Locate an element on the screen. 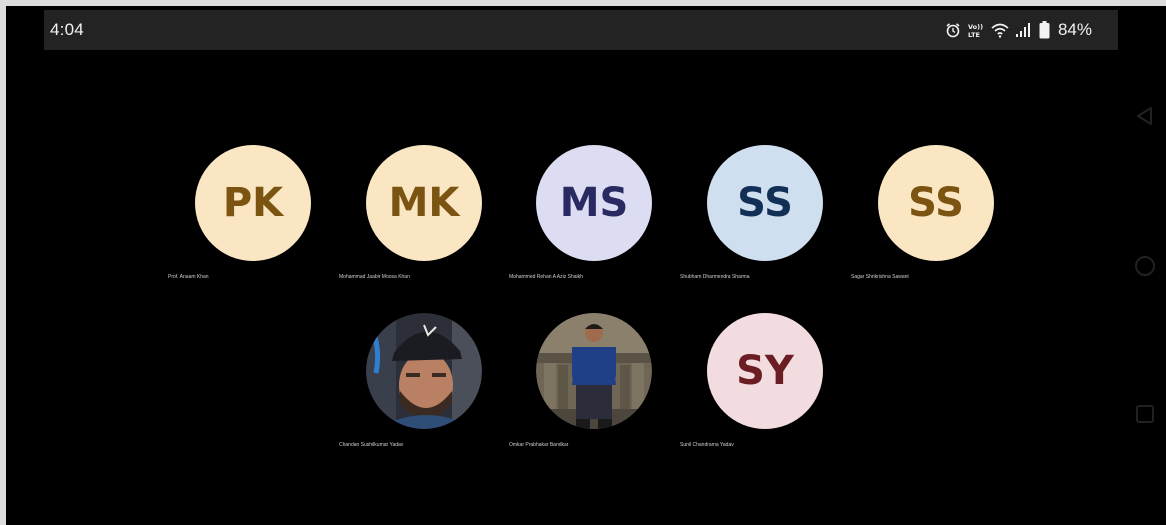 This screenshot has height=525, width=1166. participant-tile: SY Sunil Chandrama Yadav is located at coordinates (765, 380).